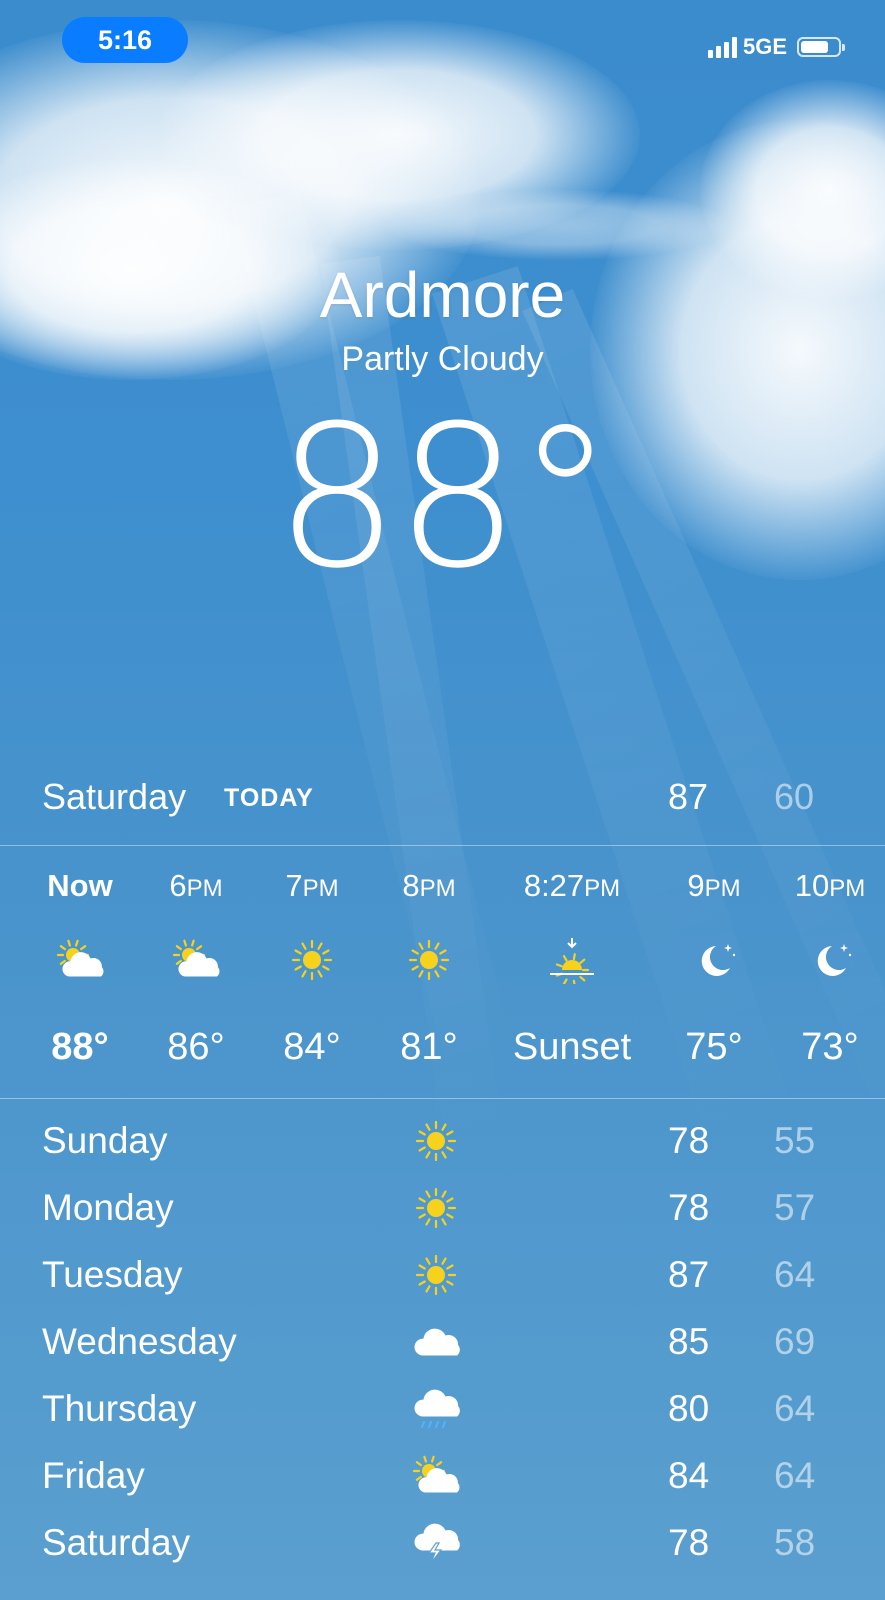  I want to click on daily-low: 69, so click(795, 1341).